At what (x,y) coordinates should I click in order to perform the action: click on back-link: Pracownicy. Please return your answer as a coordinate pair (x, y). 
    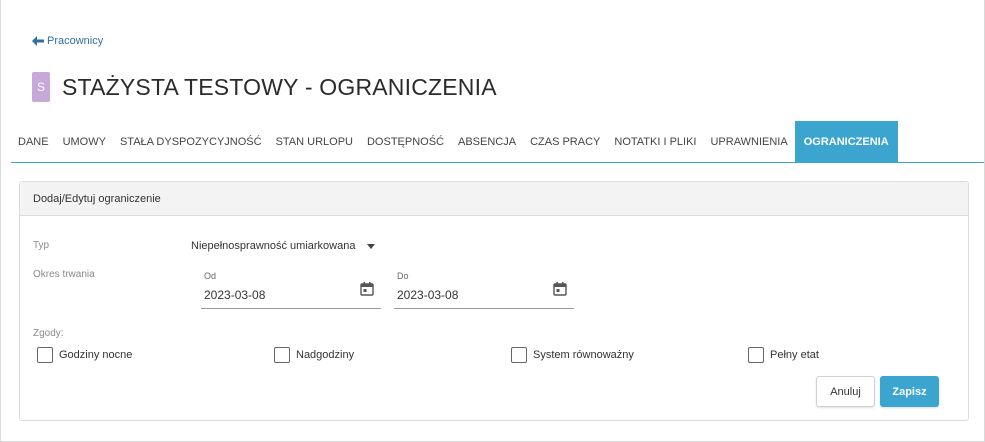
    Looking at the image, I should click on (67, 41).